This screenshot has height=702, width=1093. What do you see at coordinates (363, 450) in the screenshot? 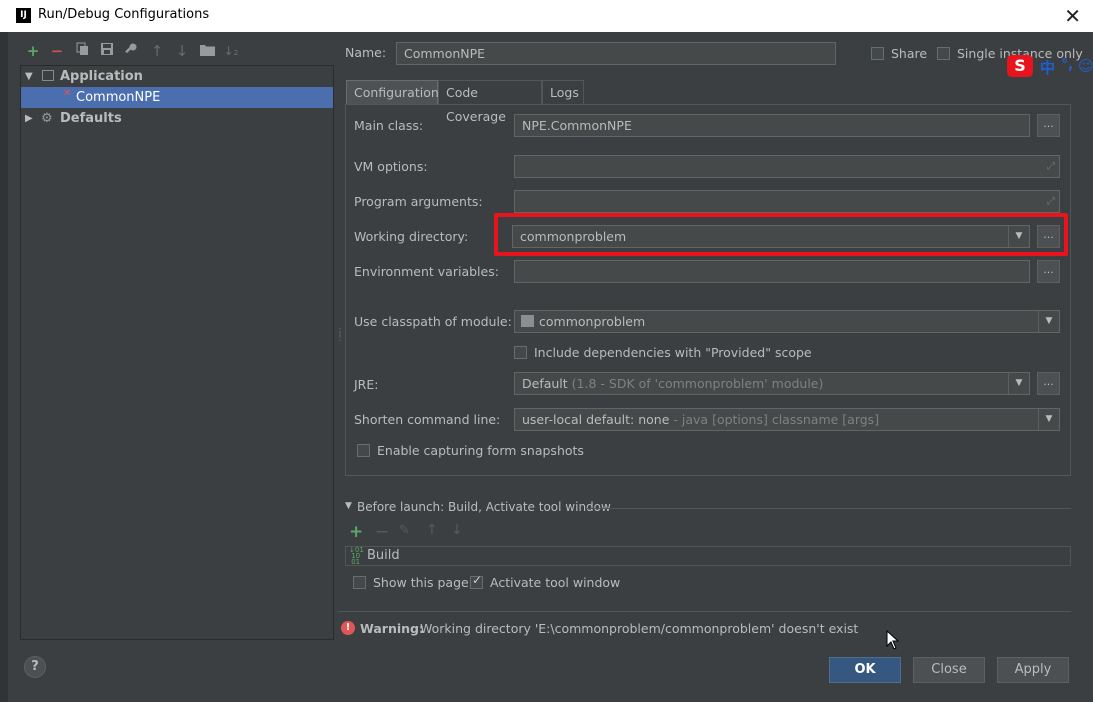
I see `capture-snapshots-checkbox` at bounding box center [363, 450].